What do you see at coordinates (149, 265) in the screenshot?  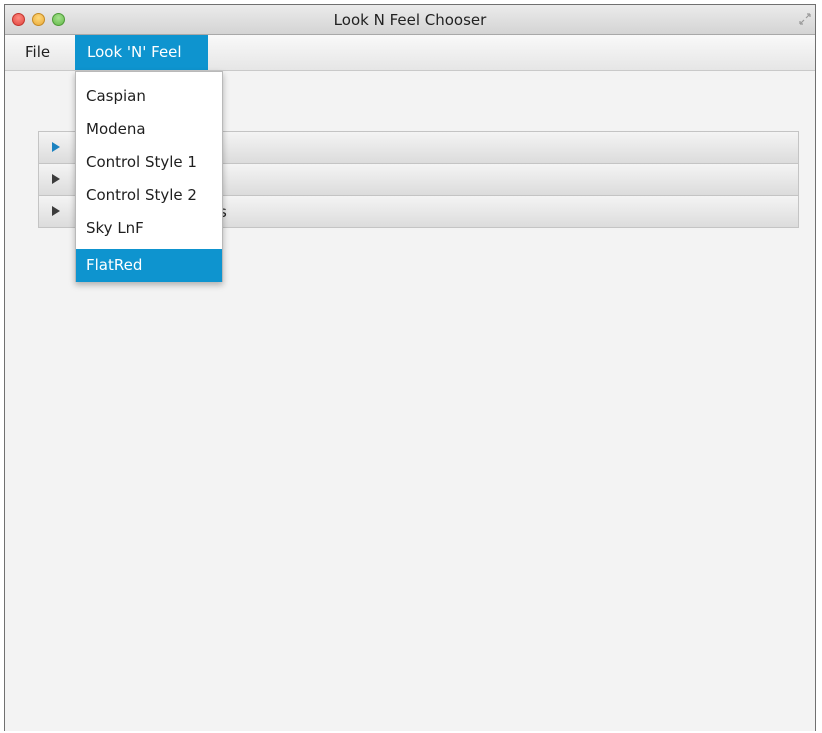 I see `menu-item-flatred: FlatRed` at bounding box center [149, 265].